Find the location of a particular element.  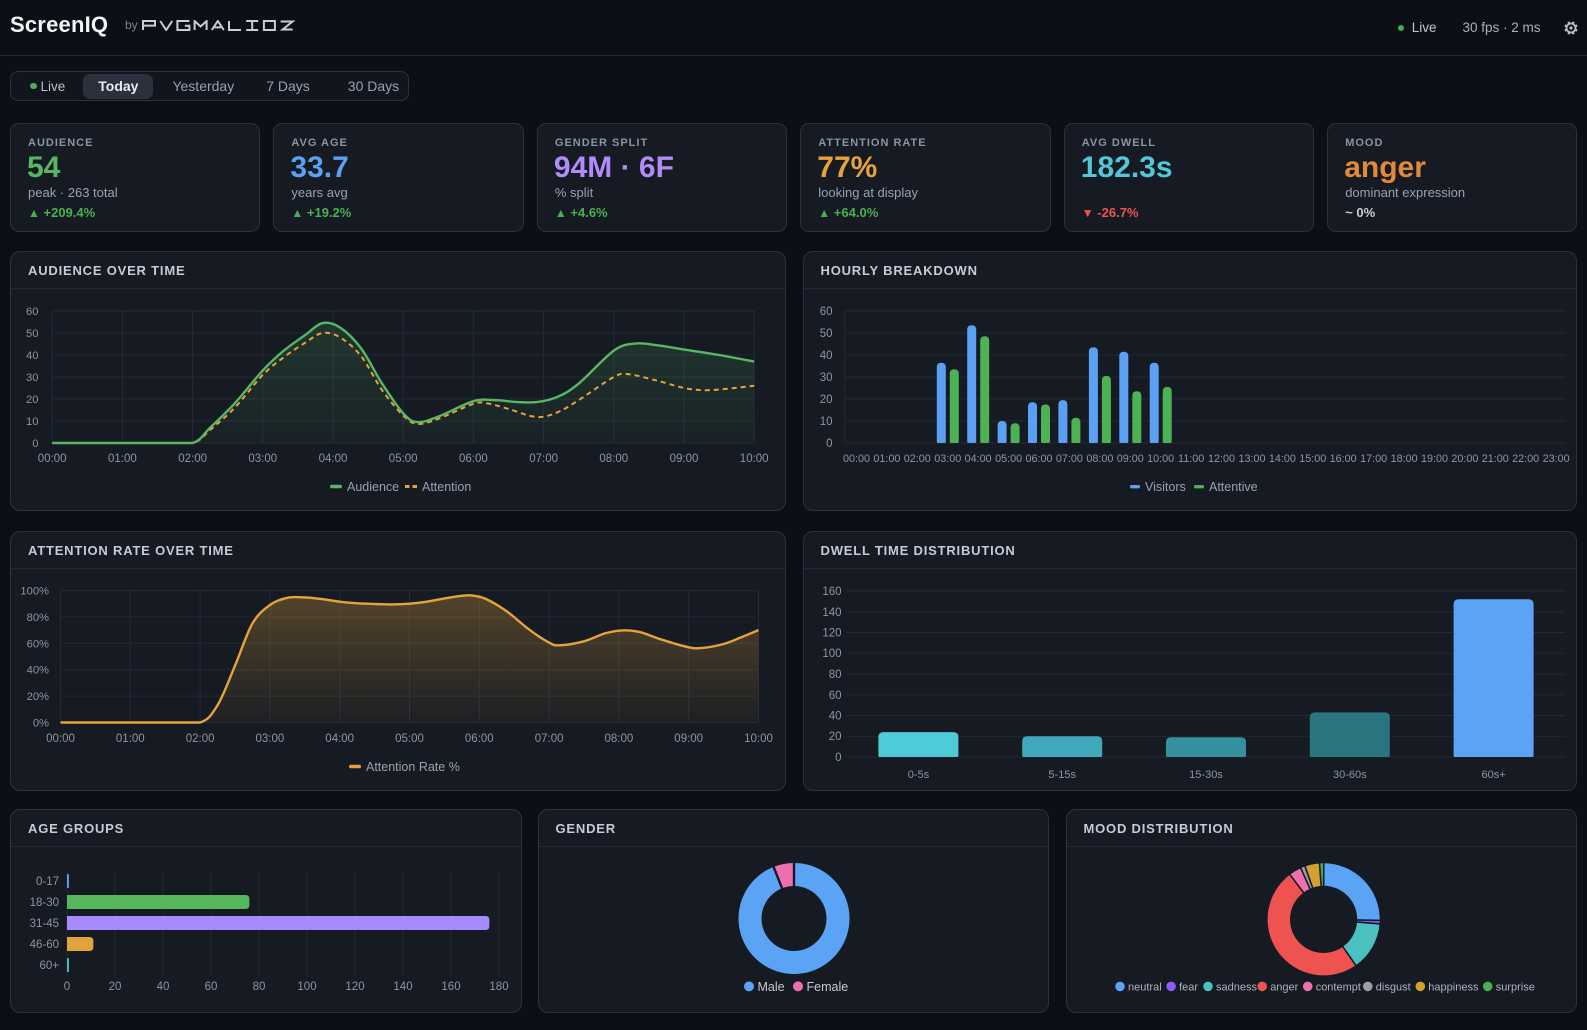

svg-text: 31-45 is located at coordinates (44, 924).